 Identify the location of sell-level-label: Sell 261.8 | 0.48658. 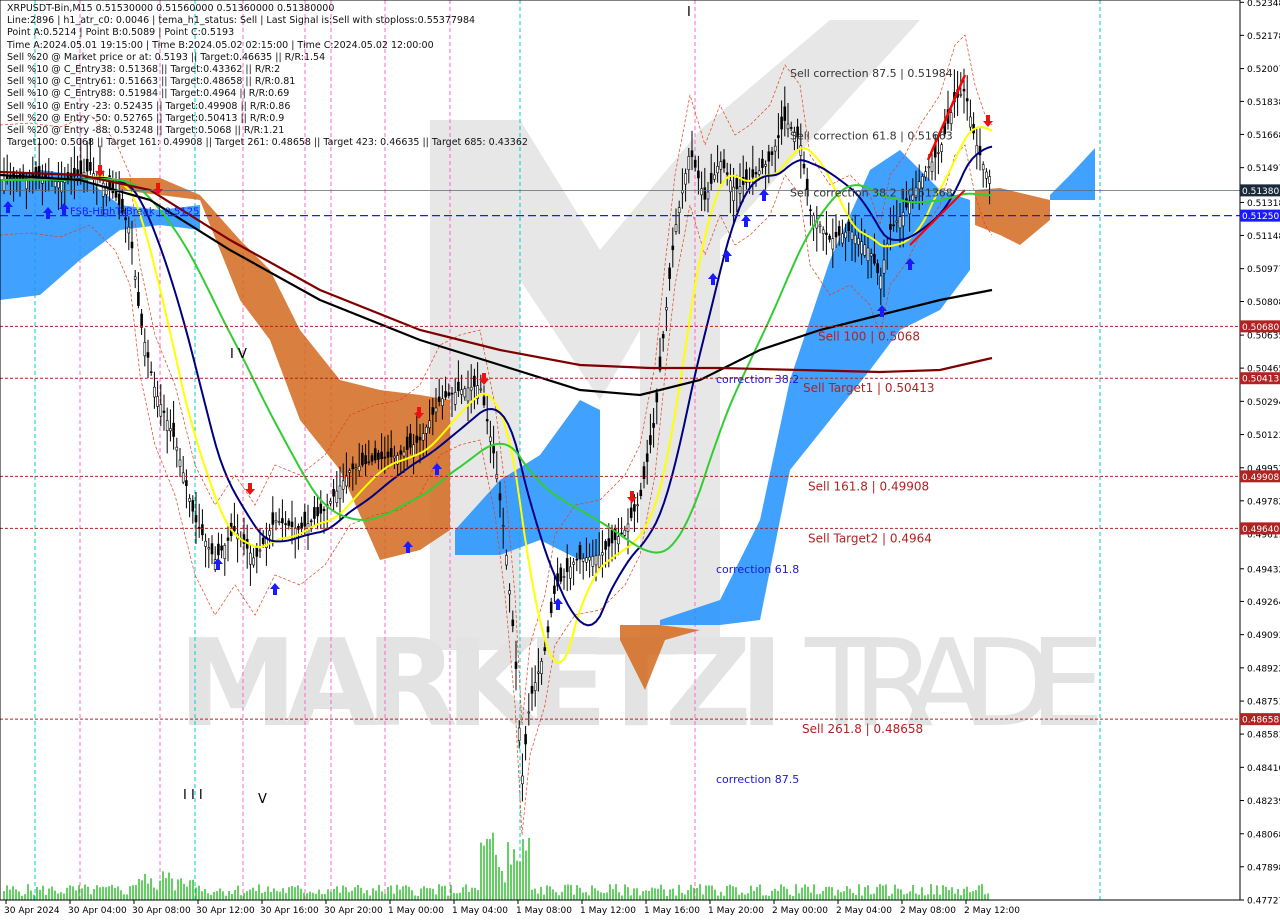
(862, 729).